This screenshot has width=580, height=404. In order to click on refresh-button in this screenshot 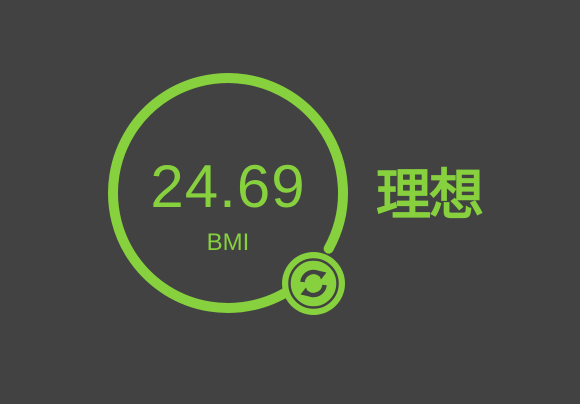, I will do `click(313, 283)`.